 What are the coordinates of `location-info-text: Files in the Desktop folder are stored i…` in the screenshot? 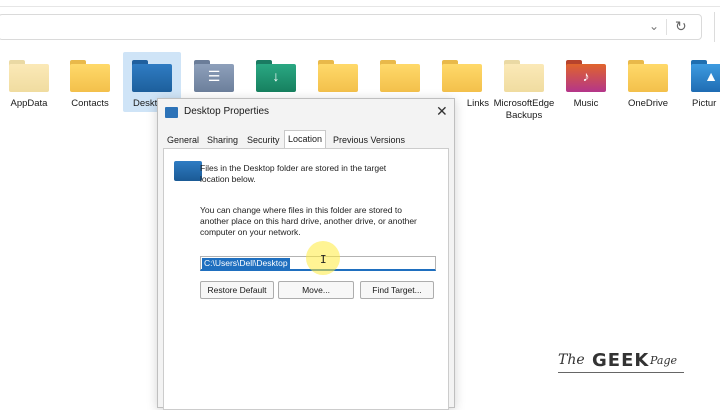 It's located at (293, 173).